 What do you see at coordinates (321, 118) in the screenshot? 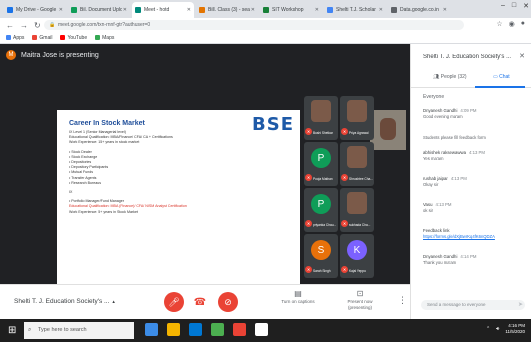
I see `participant-tile: ✕ Bushi Shetkar` at bounding box center [321, 118].